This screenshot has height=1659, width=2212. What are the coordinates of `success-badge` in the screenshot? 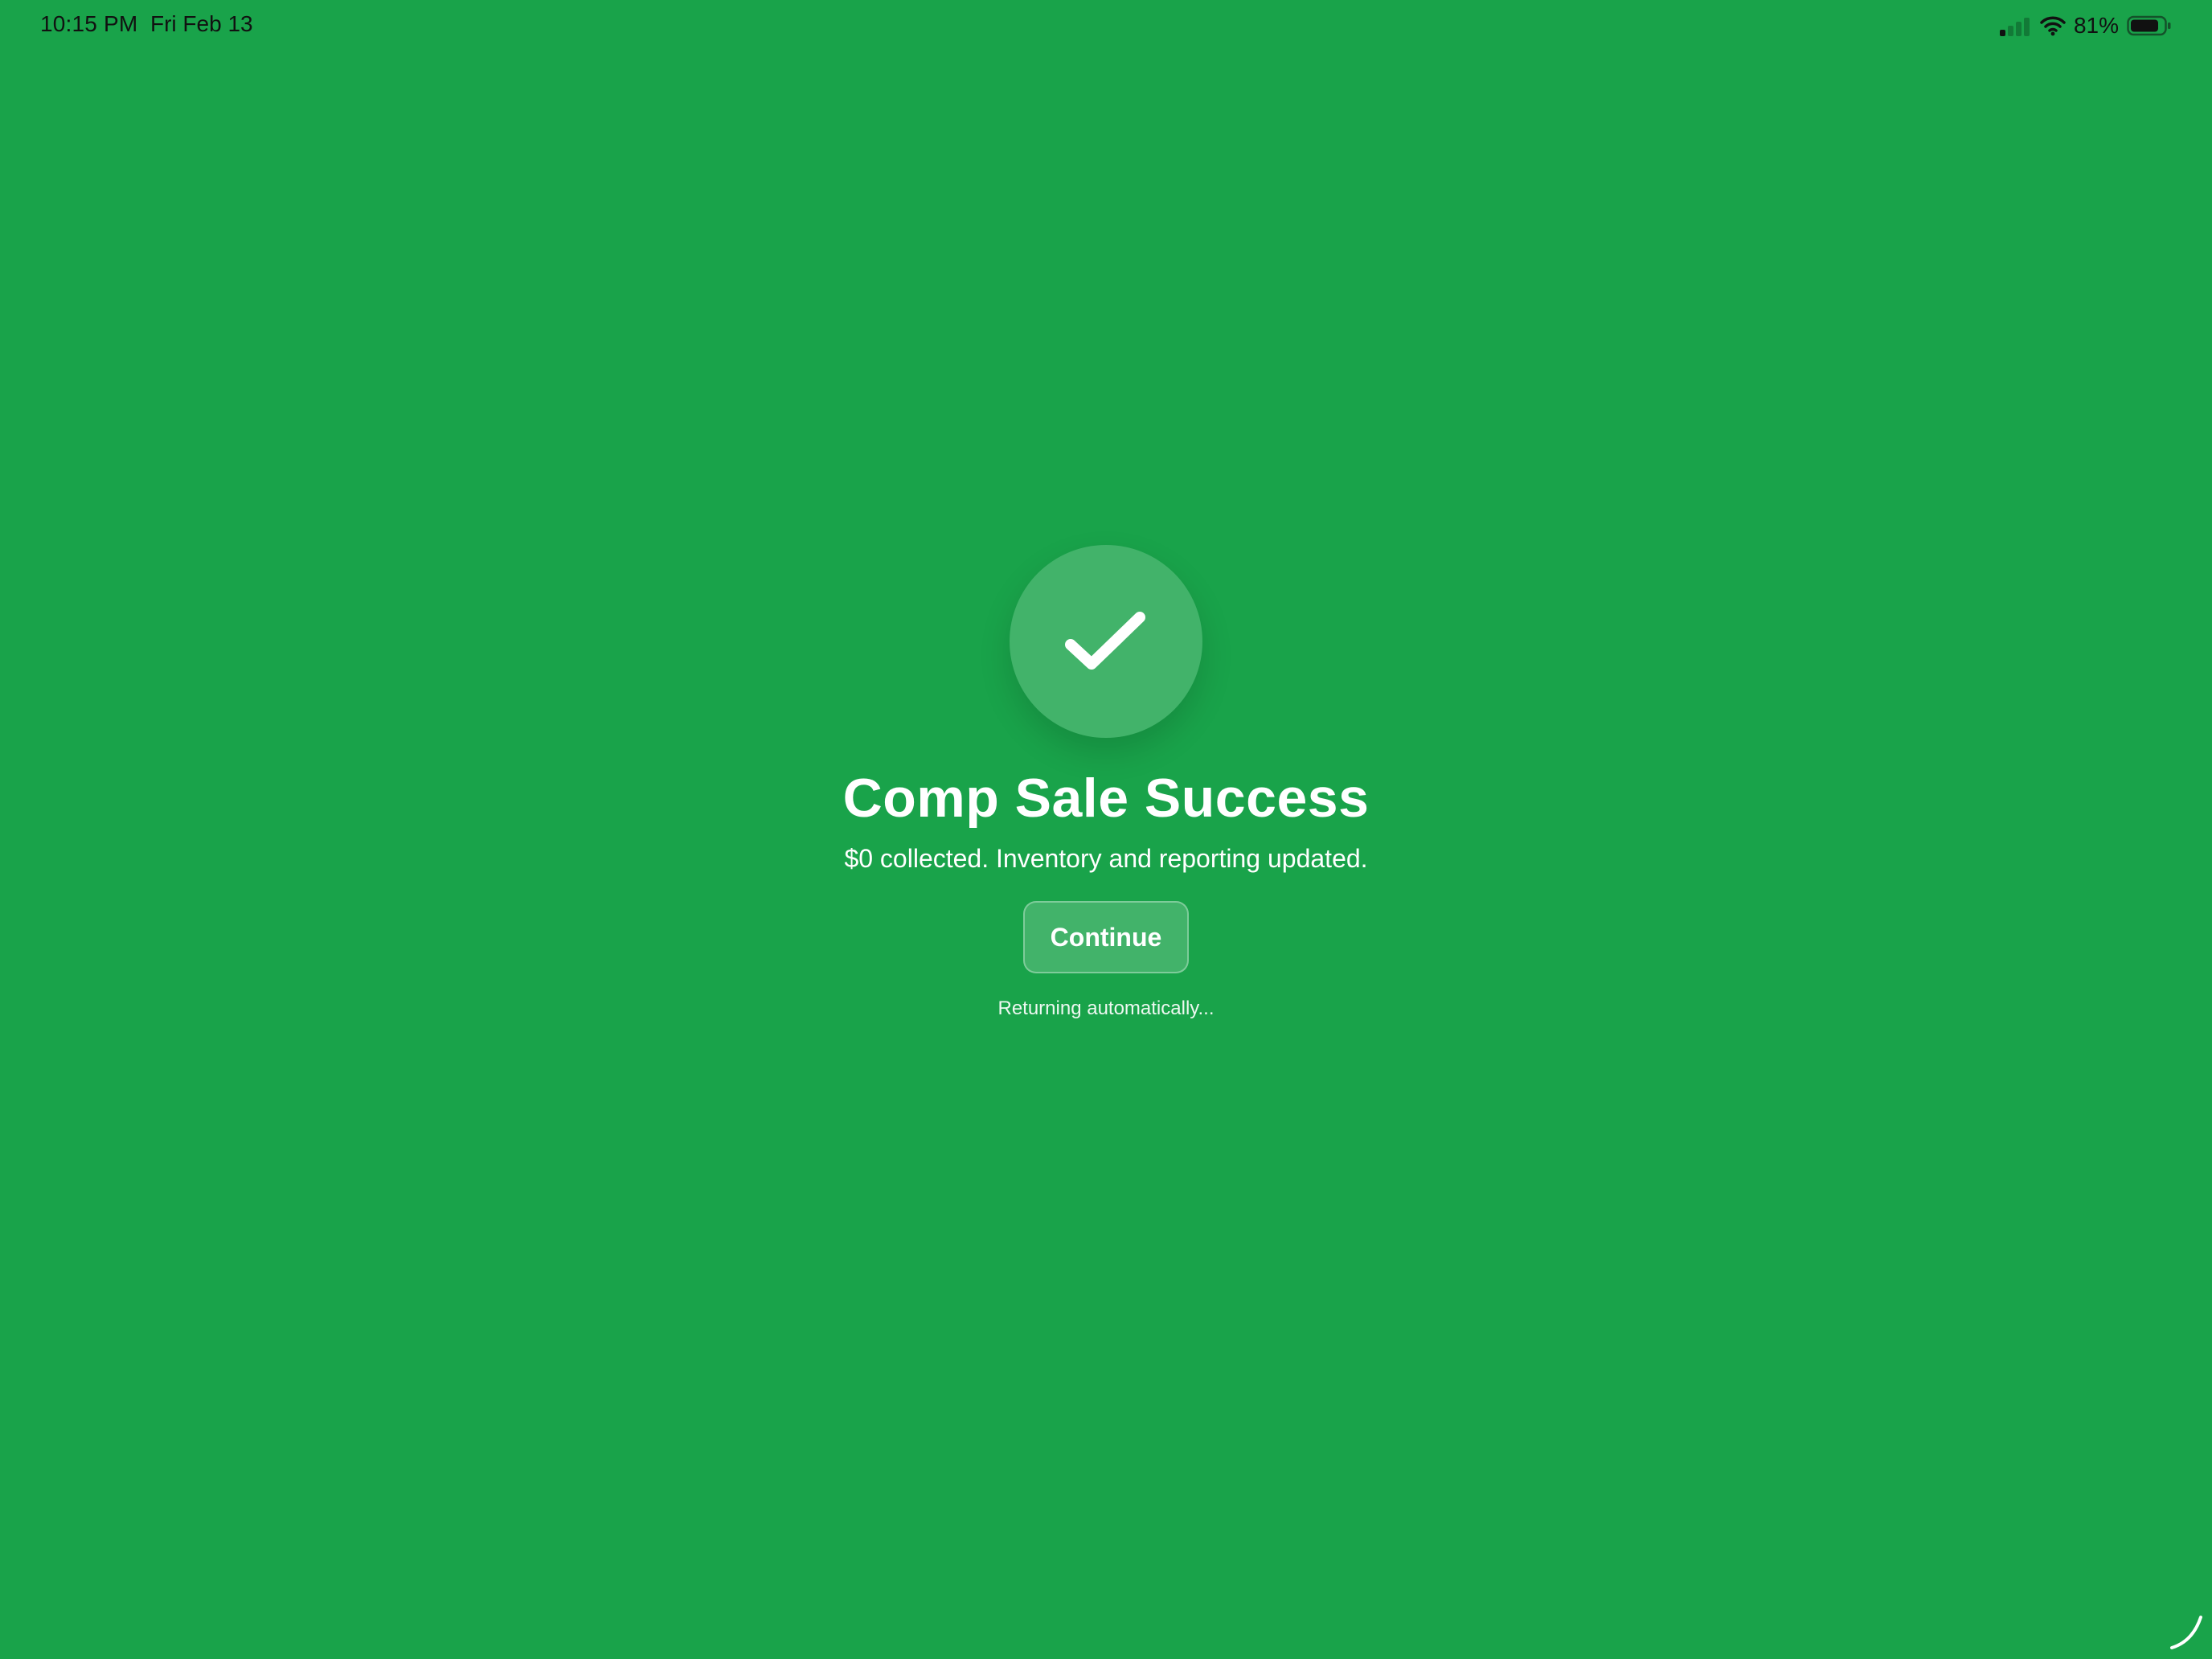 It's located at (1106, 641).